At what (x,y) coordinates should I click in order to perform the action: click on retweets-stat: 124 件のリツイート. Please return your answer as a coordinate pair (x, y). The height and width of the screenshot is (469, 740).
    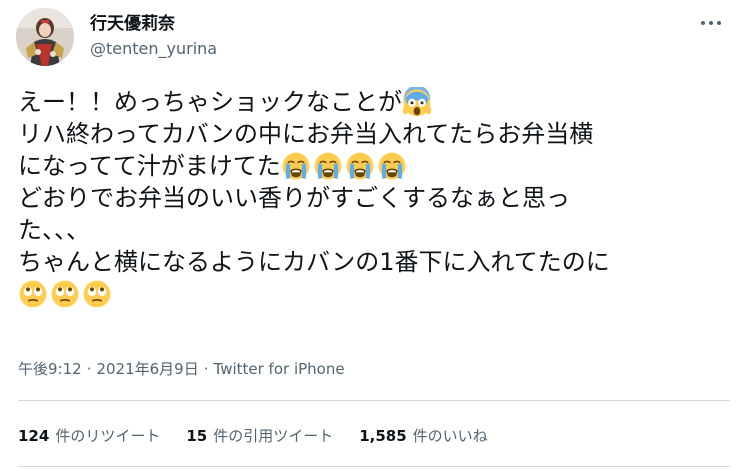
    Looking at the image, I should click on (89, 436).